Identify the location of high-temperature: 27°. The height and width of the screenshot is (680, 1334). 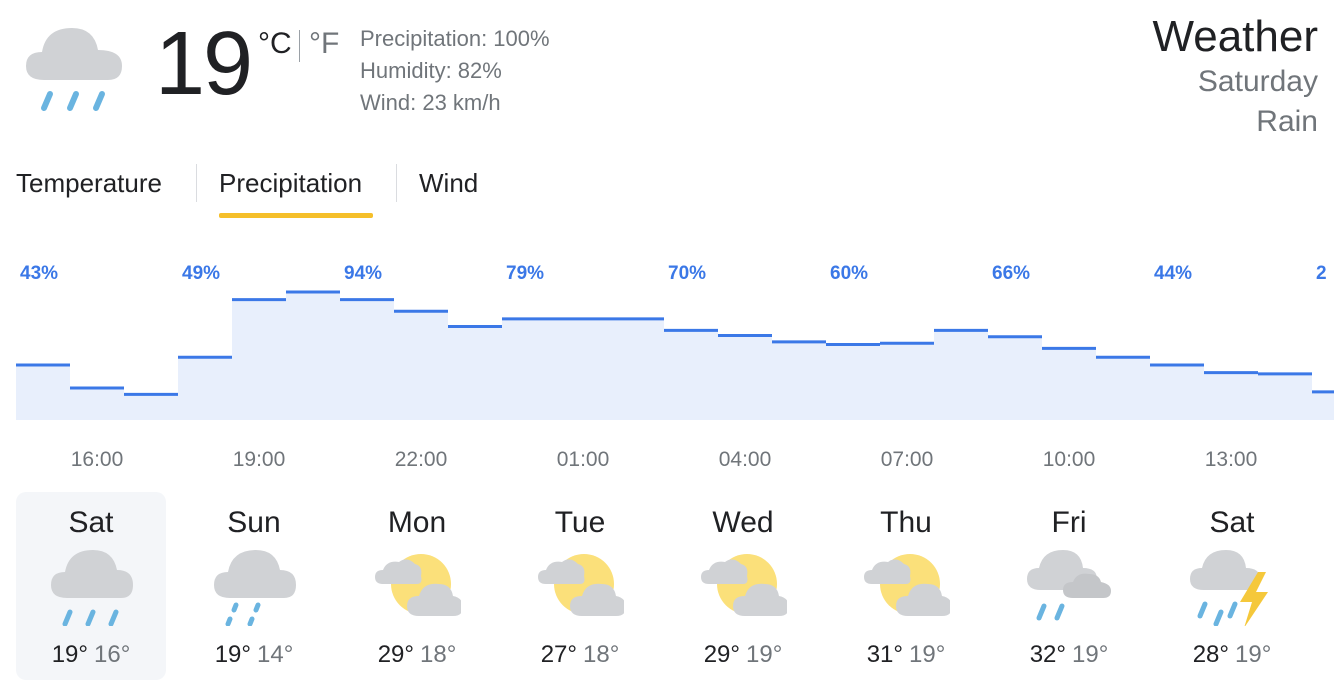
(558, 654).